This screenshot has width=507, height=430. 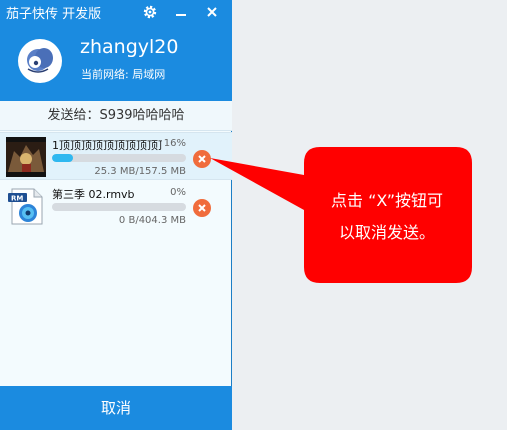 What do you see at coordinates (386, 232) in the screenshot?
I see `callout-line-2: 以取消发送。` at bounding box center [386, 232].